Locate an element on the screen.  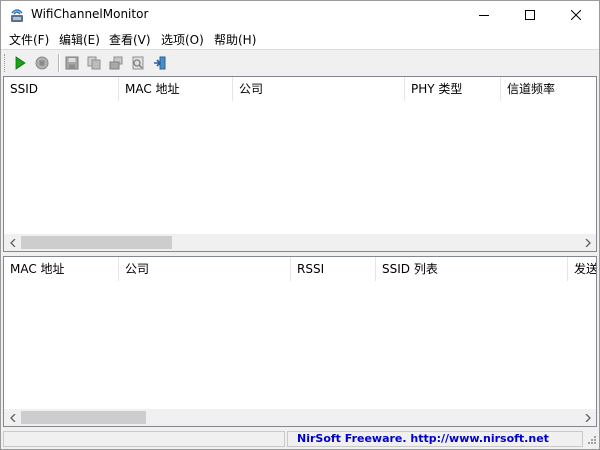
menu-bar: 文件(F) 编辑(E) 查看(V) 选项(O) 帮助(H) is located at coordinates (300, 39).